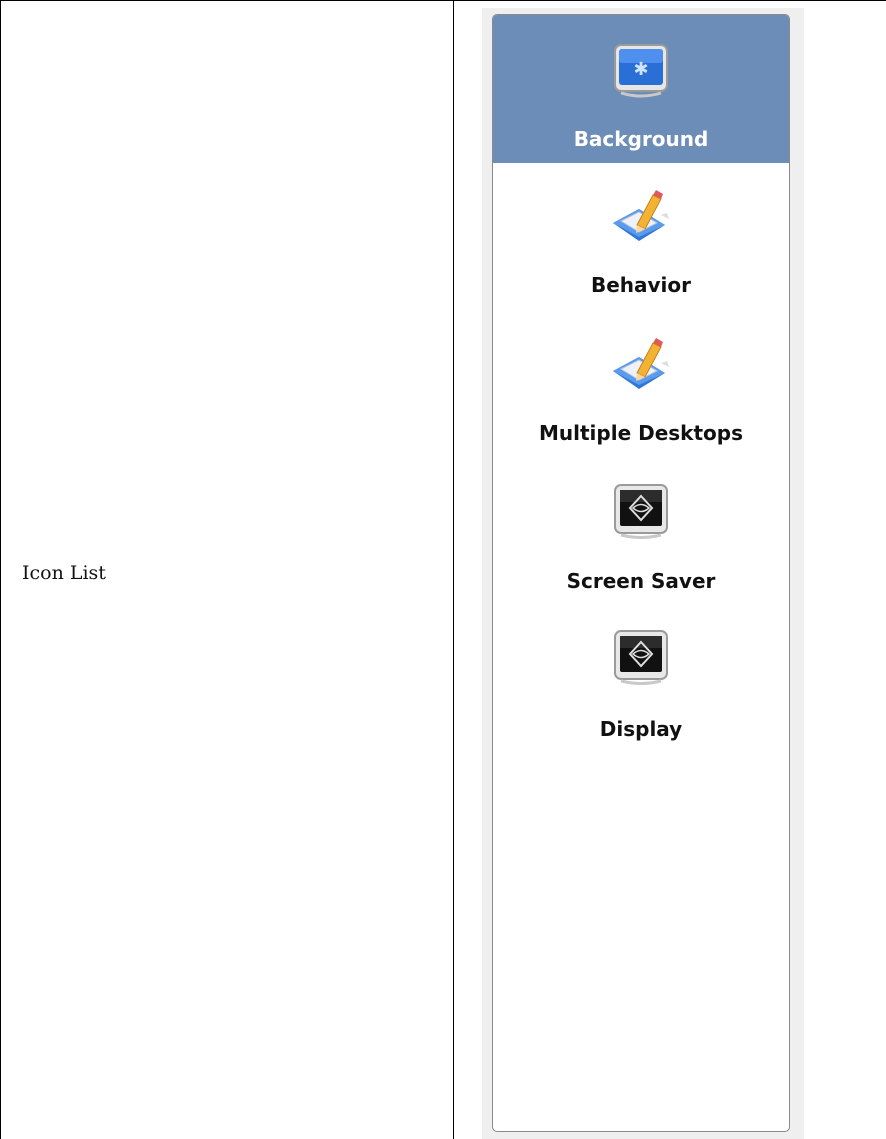 This screenshot has width=886, height=1139. What do you see at coordinates (443, 0) in the screenshot?
I see `table-border-top` at bounding box center [443, 0].